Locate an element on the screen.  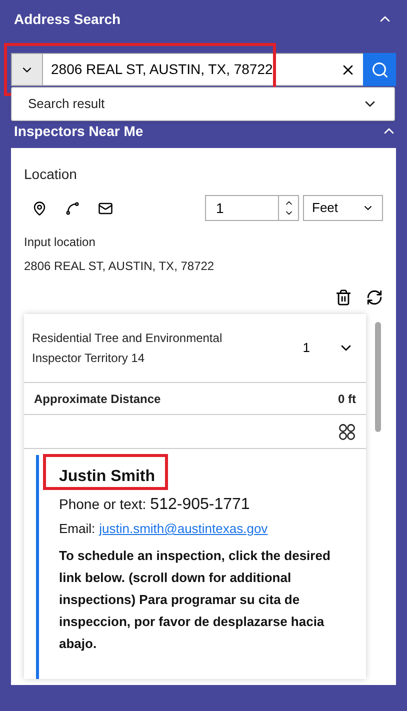
schedule-note: To schedule an inspection, click the desired link below. (scroll down for additional inspections) Para programar su cita de inspeccion, por favor de desplazarse hacia abajo. is located at coordinates (195, 599).